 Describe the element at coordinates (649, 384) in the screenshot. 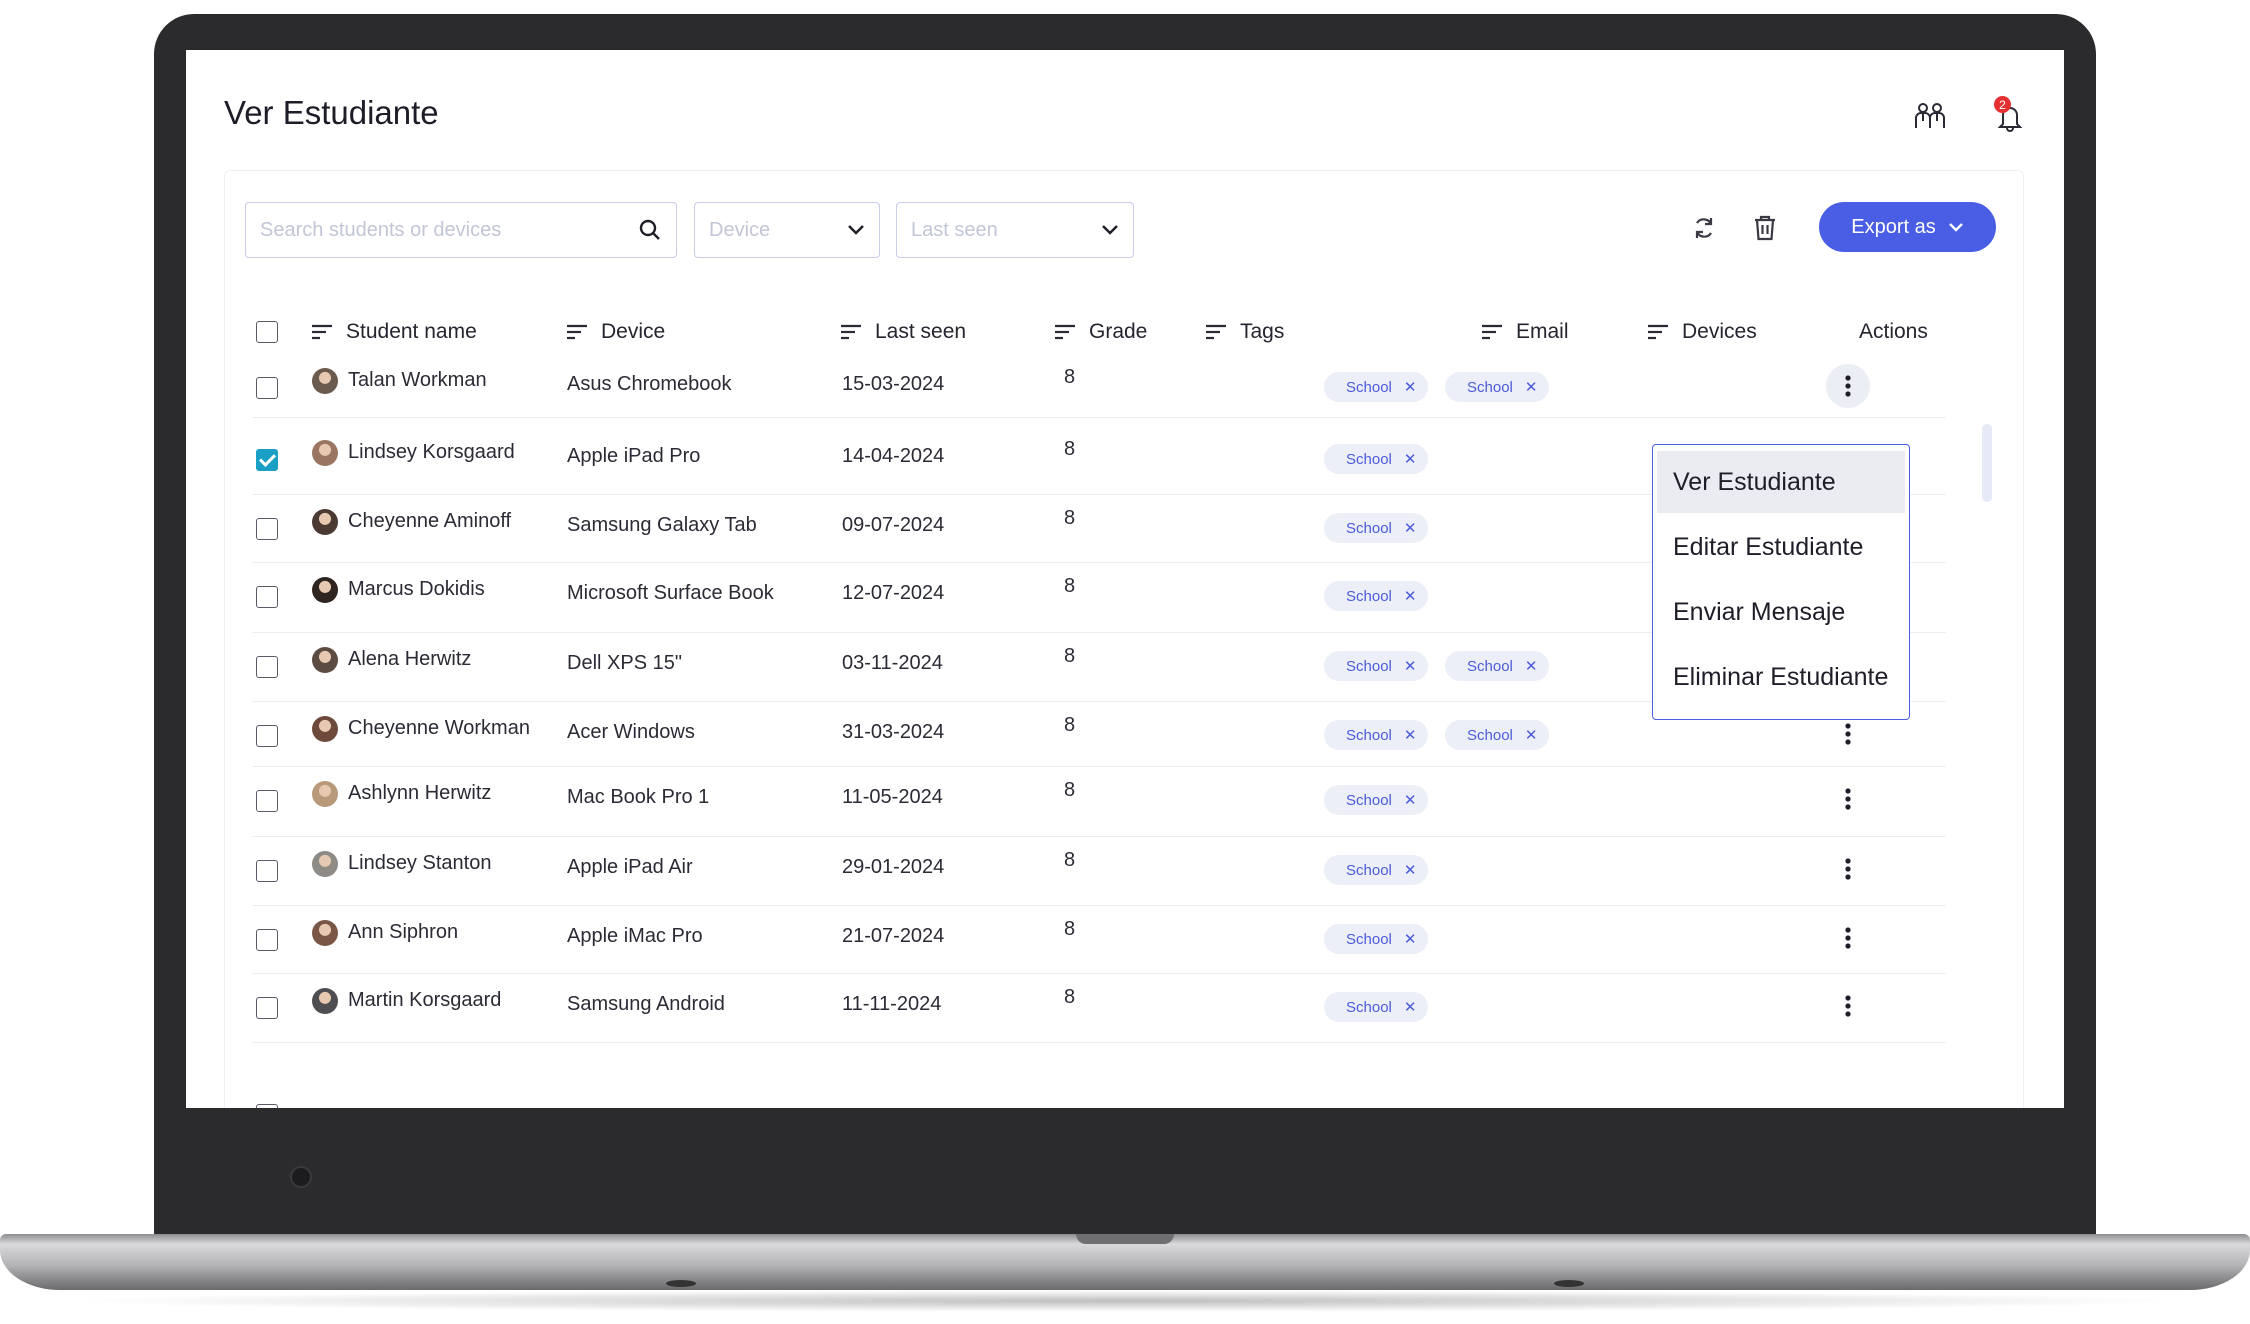

I see `device-name: Asus Chromebook` at that location.